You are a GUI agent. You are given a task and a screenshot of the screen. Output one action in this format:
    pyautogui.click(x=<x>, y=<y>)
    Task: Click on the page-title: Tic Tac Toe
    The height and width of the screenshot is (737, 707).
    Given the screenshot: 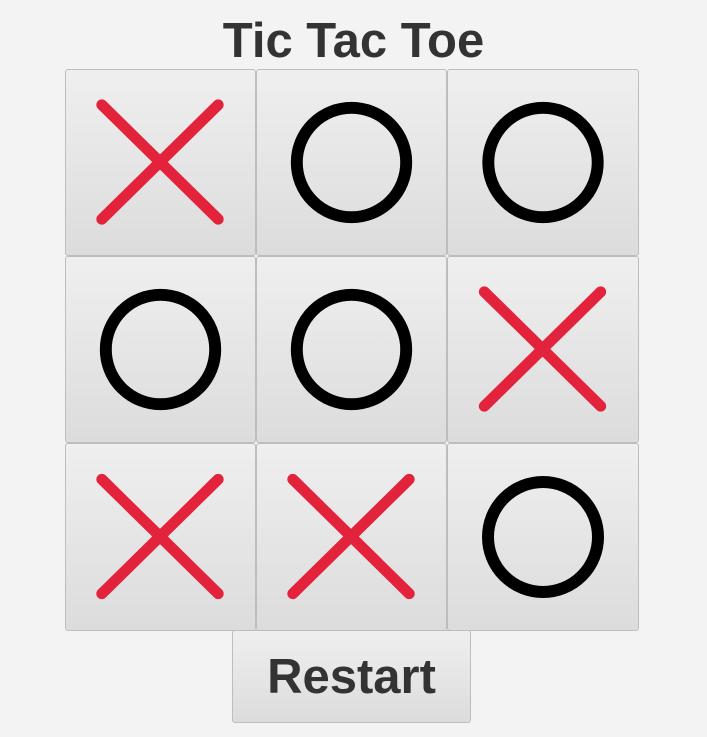 What is the action you would take?
    pyautogui.click(x=353, y=41)
    